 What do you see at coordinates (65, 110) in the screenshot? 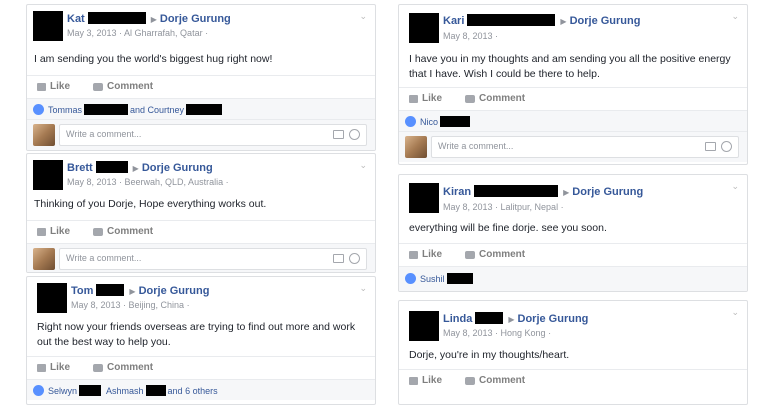
I see `liker-name: Tommas` at bounding box center [65, 110].